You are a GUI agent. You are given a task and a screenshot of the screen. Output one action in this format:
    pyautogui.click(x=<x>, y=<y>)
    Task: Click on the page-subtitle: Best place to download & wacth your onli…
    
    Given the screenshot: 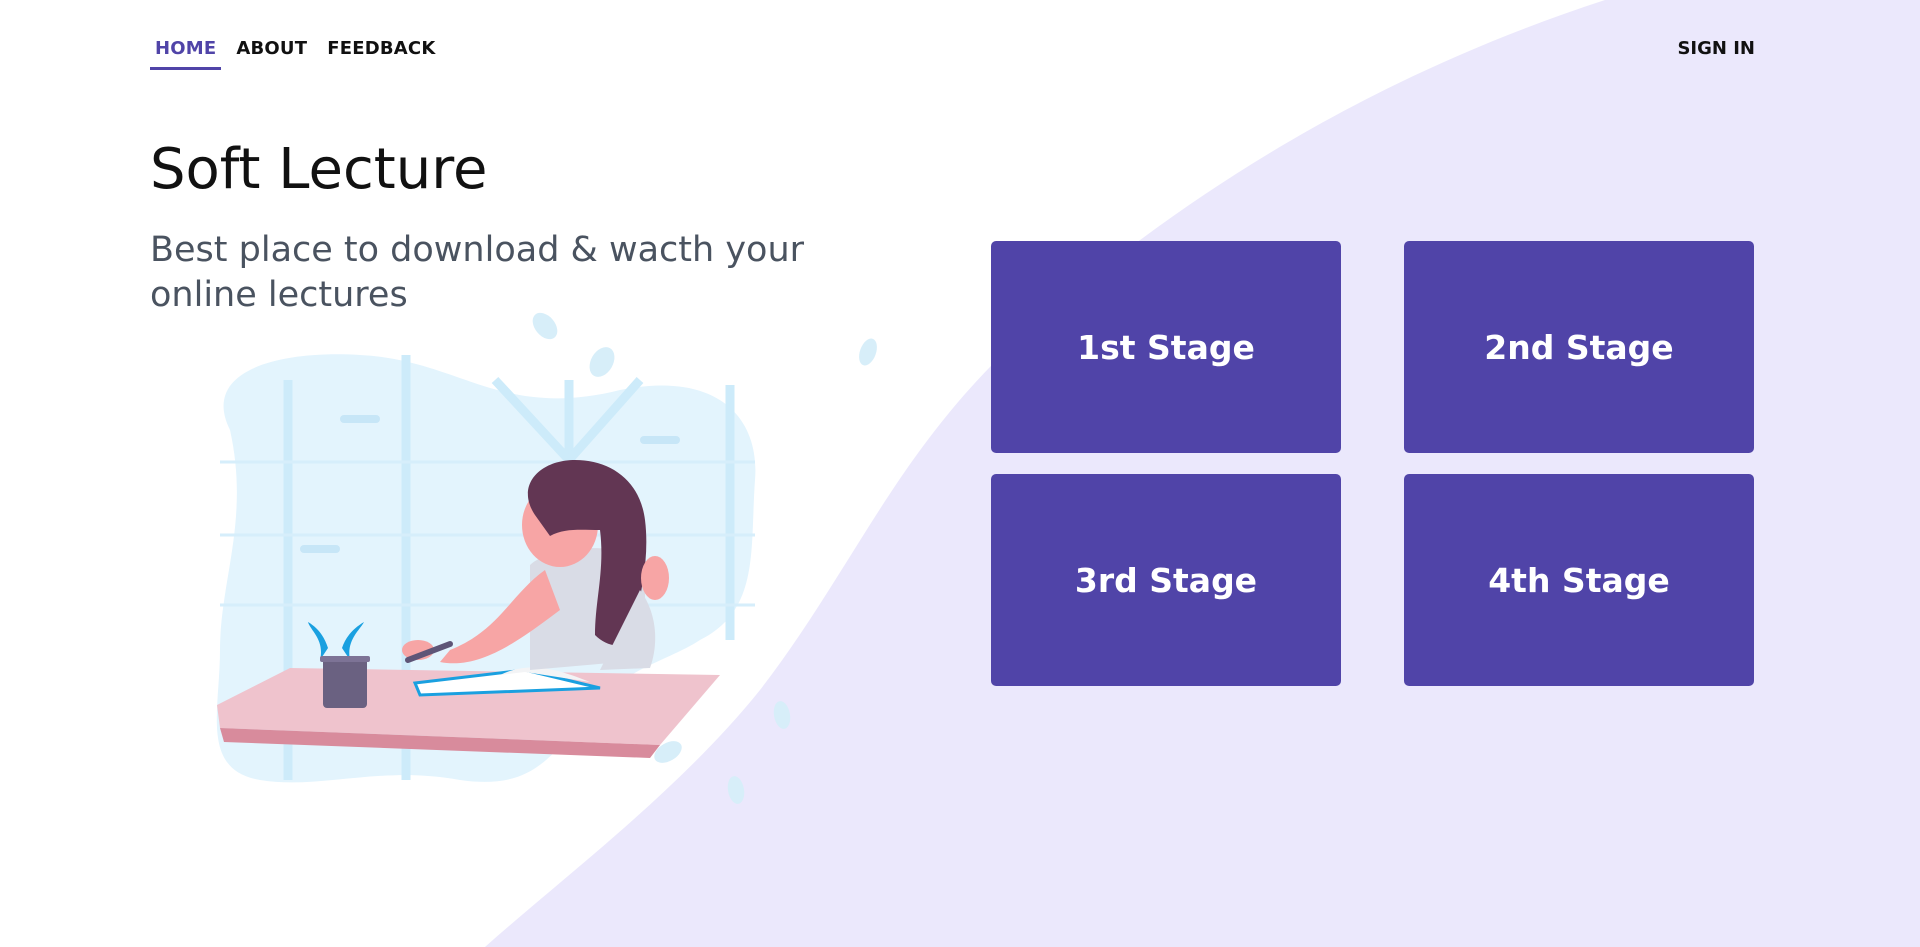 What is the action you would take?
    pyautogui.click(x=477, y=272)
    